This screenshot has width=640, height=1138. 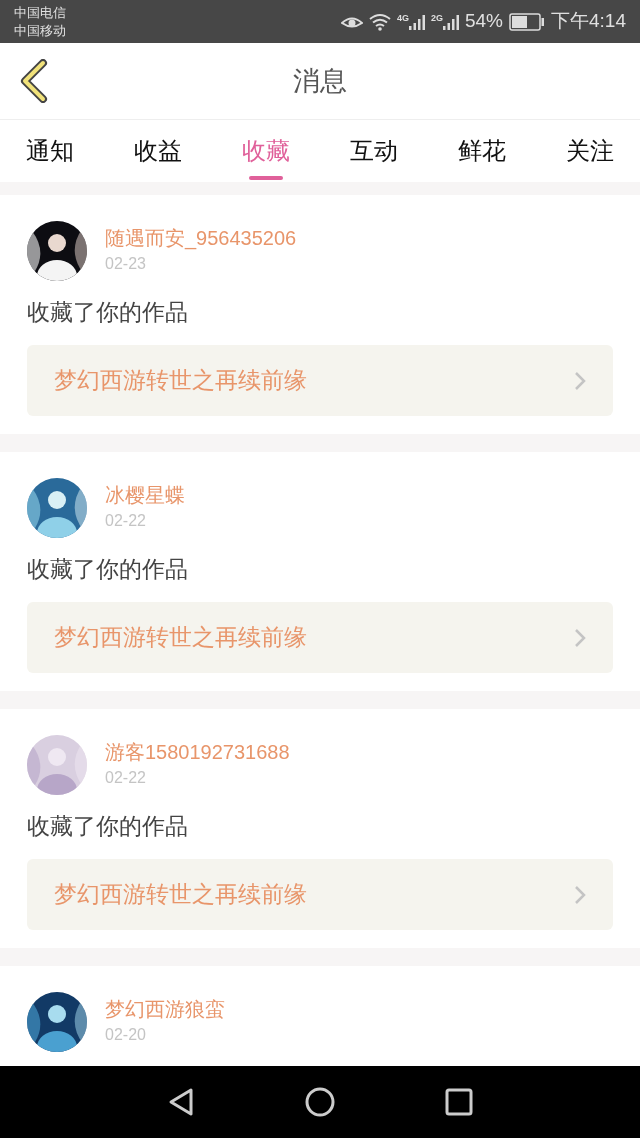 What do you see at coordinates (590, 151) in the screenshot?
I see `tab: 关注` at bounding box center [590, 151].